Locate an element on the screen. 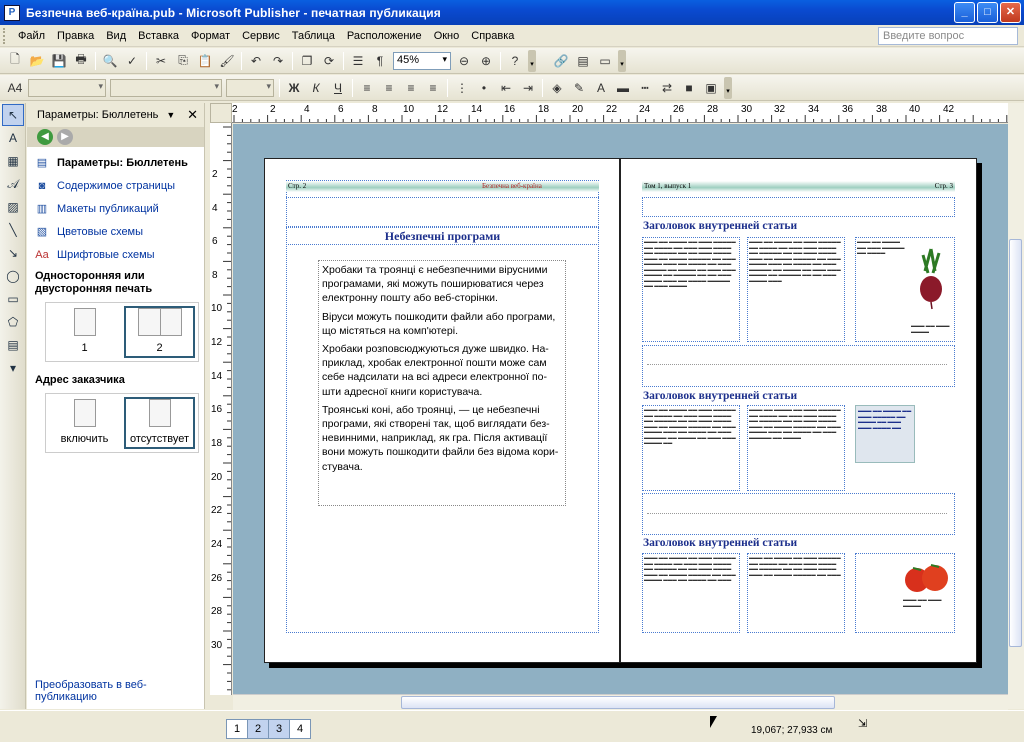 This screenshot has height=742, width=1024. menu-edit: Правка is located at coordinates (75, 36).